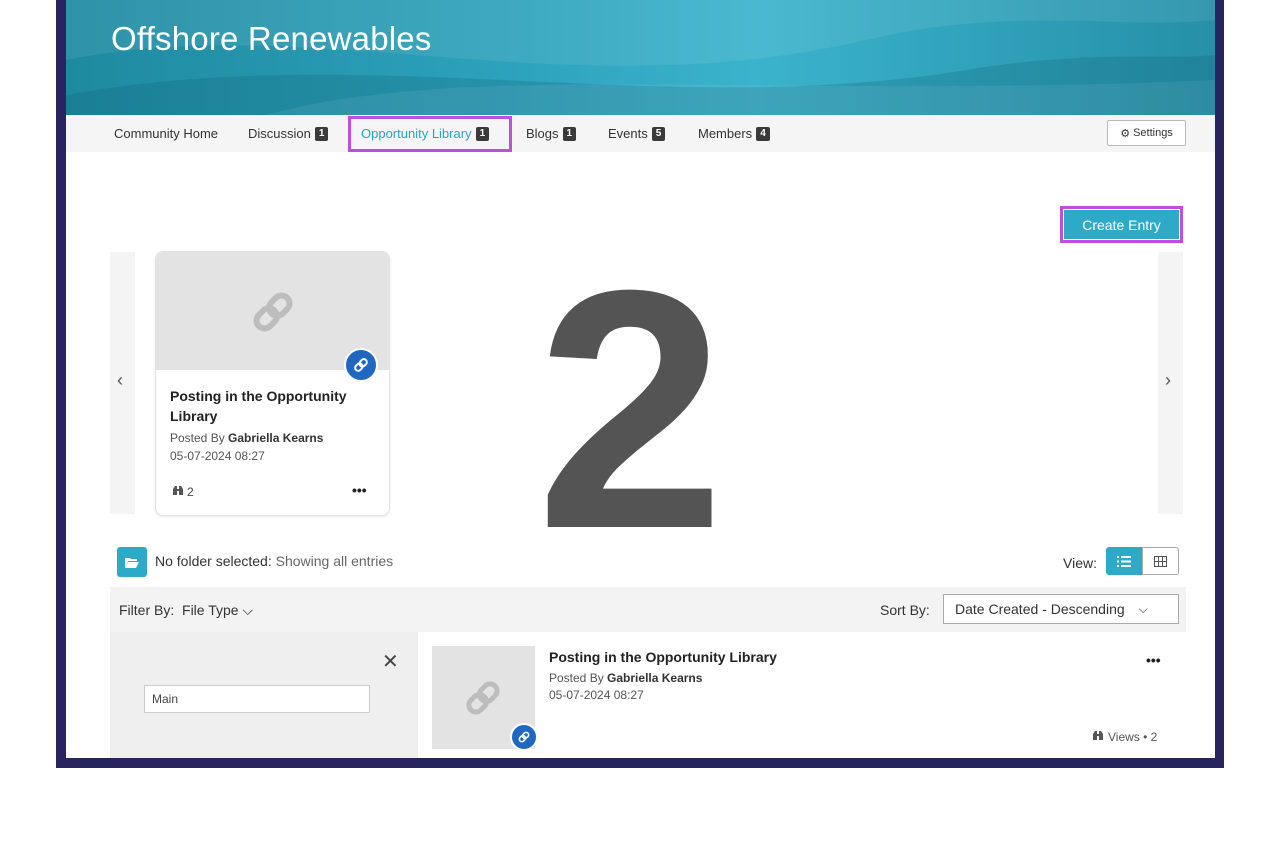 This screenshot has height=853, width=1280. Describe the element at coordinates (210, 610) in the screenshot. I see `file-type-label: File Type` at that location.